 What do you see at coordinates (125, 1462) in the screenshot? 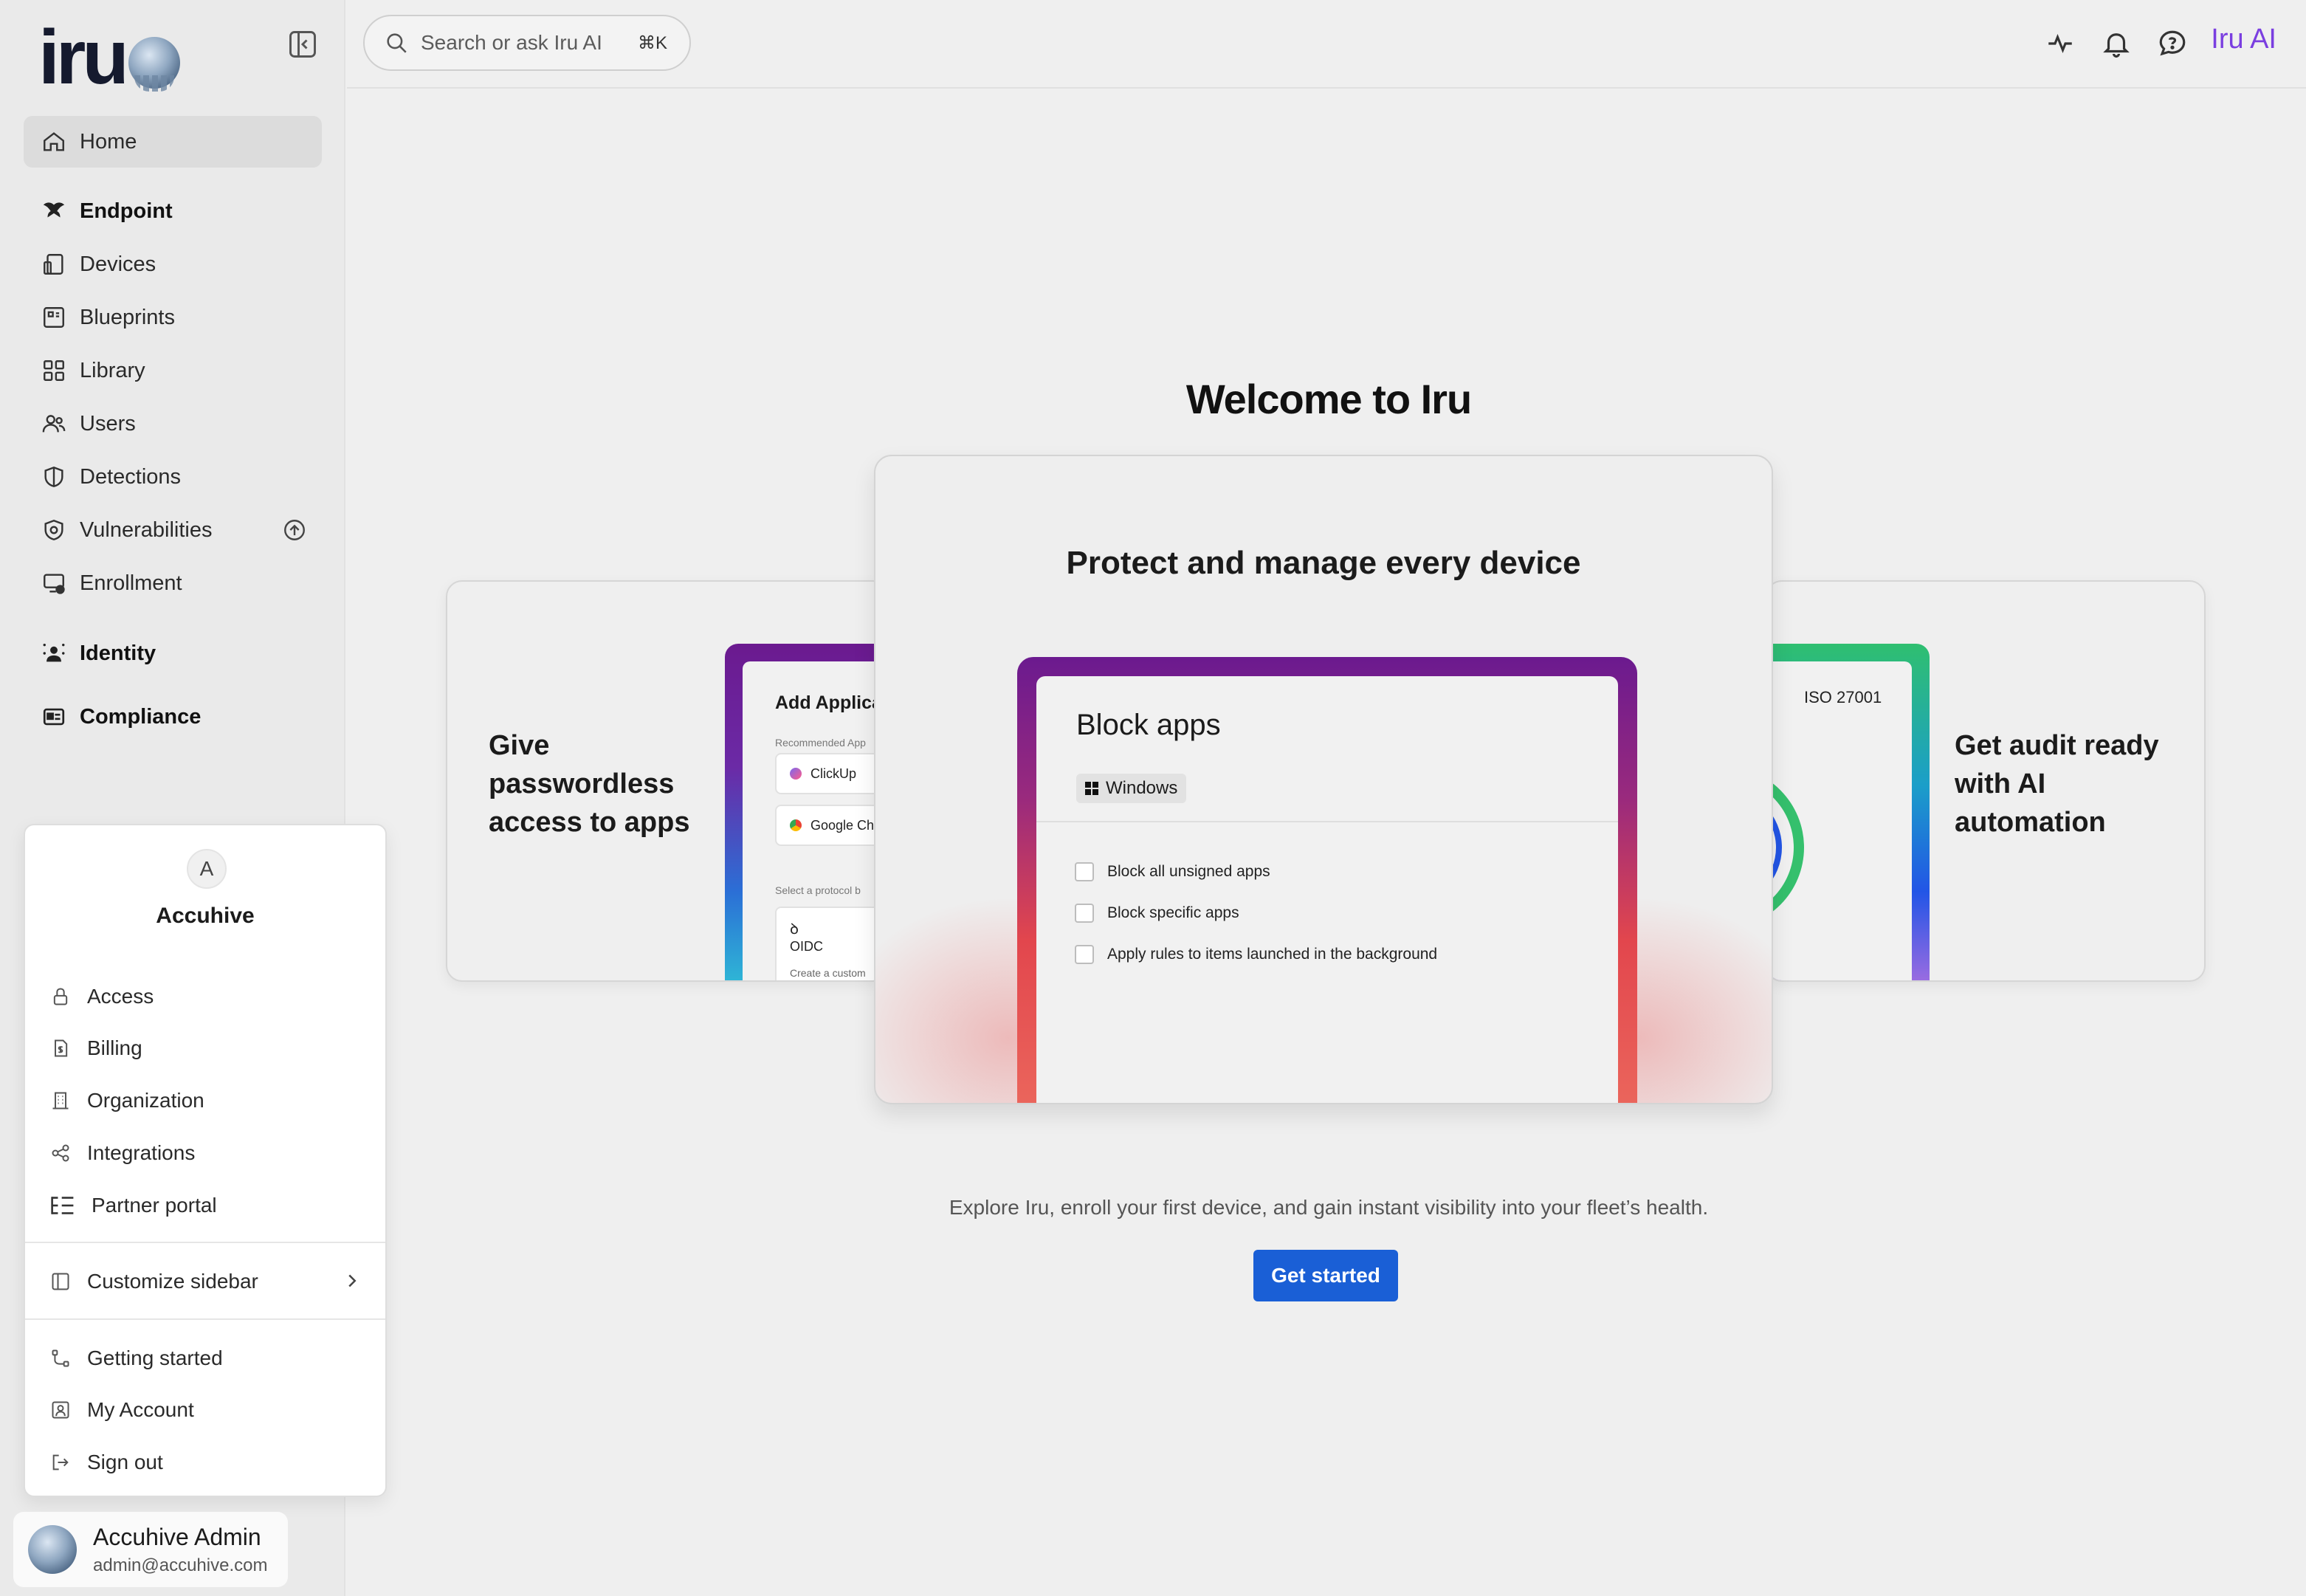
I see `menu-item-label: Sign out` at bounding box center [125, 1462].